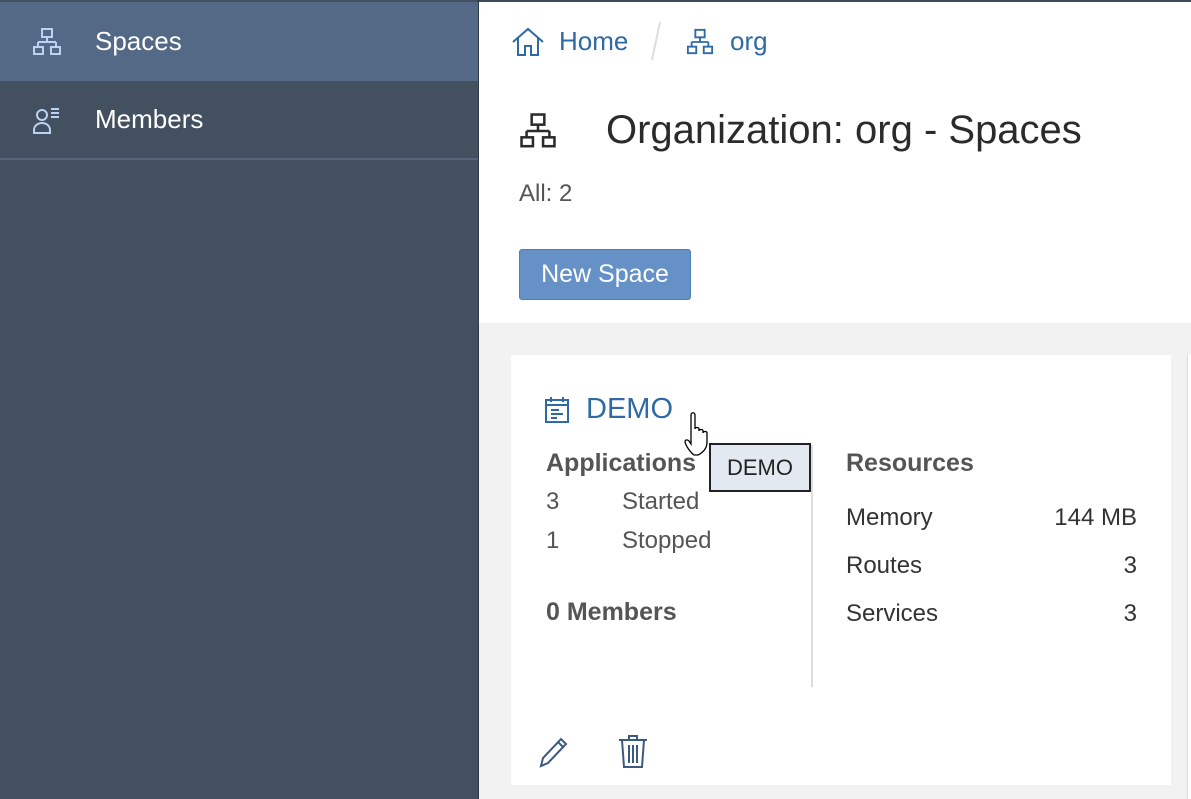 This screenshot has height=799, width=1191. What do you see at coordinates (910, 463) in the screenshot?
I see `resources-heading: Resources` at bounding box center [910, 463].